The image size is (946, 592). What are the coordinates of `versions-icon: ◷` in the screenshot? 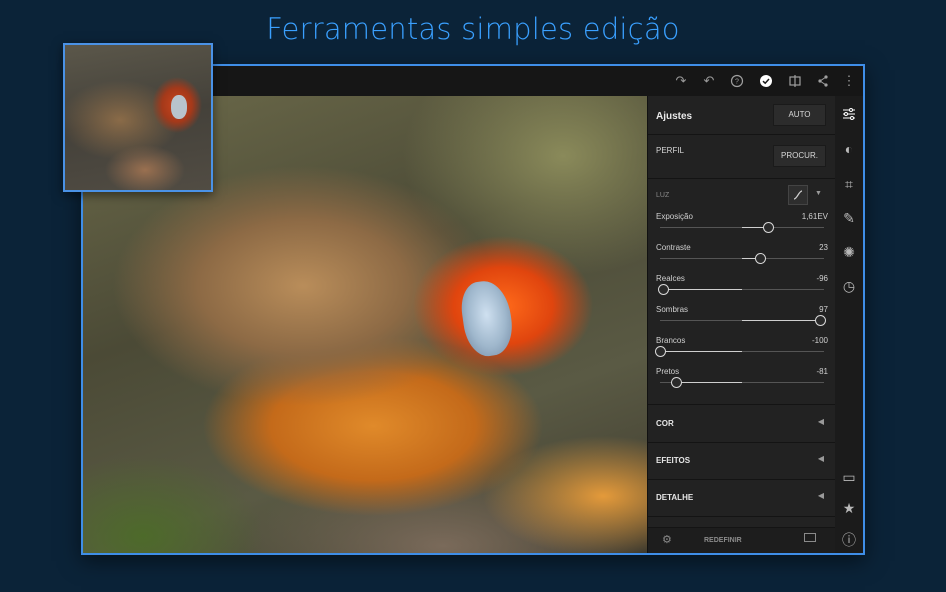 It's located at (849, 286).